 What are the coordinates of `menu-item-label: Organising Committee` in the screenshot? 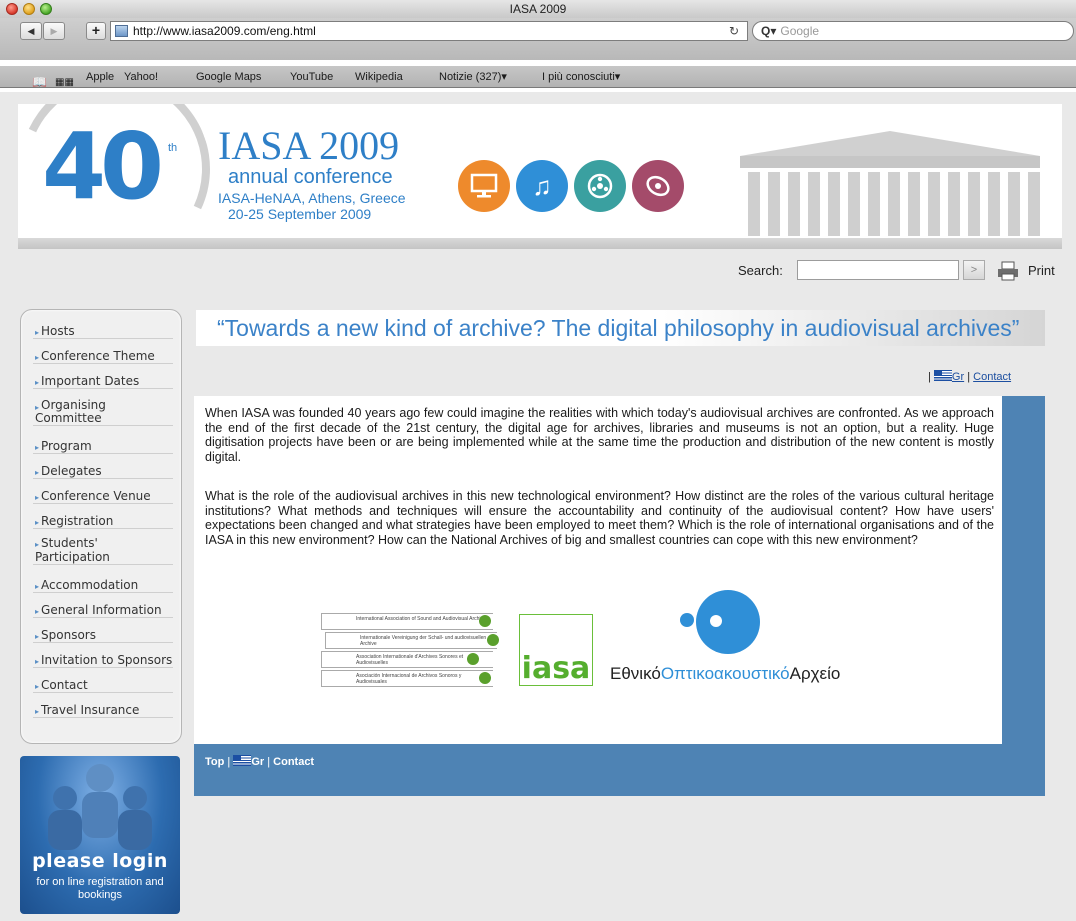 It's located at (70, 411).